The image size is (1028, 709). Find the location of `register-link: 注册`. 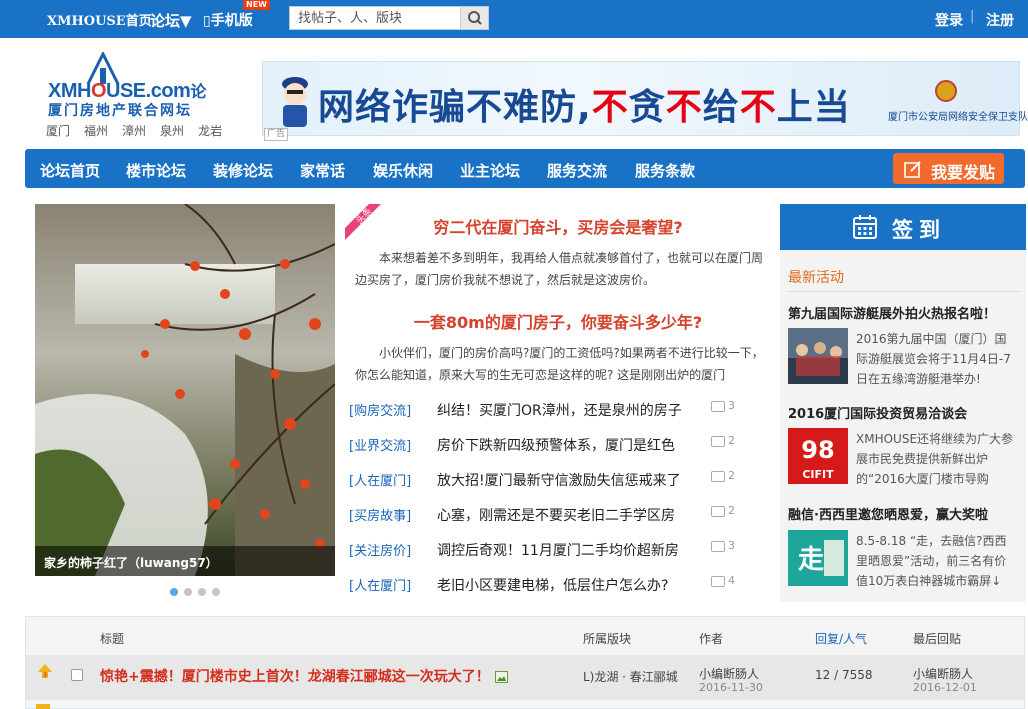

register-link: 注册 is located at coordinates (1000, 20).